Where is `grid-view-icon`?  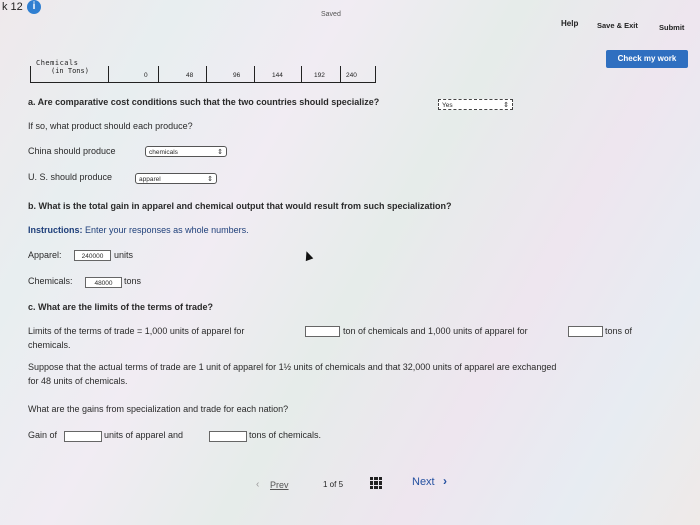 grid-view-icon is located at coordinates (376, 483).